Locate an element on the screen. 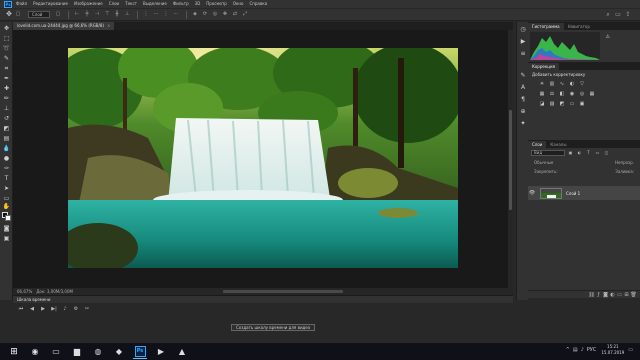 The height and width of the screenshot is (360, 640). store-icon: ◆ is located at coordinates (119, 352).